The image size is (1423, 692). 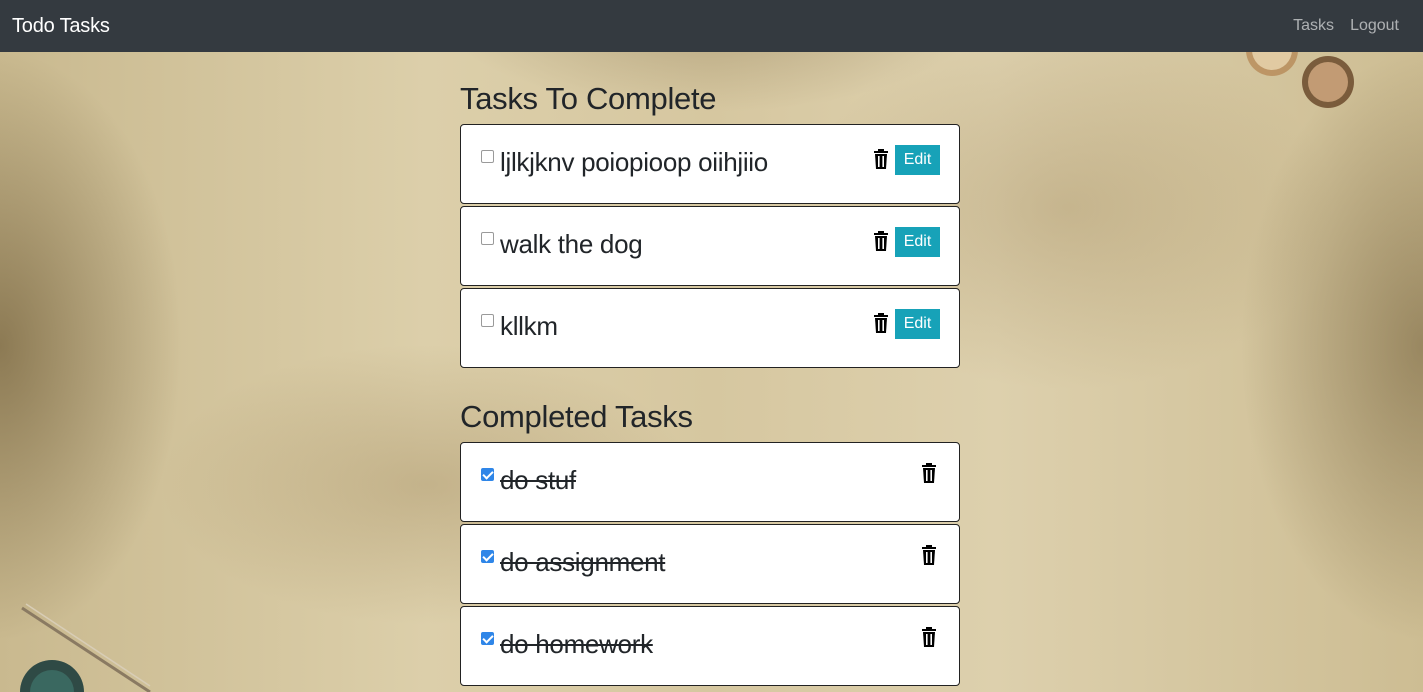 What do you see at coordinates (710, 246) in the screenshot?
I see `todo-task-item: walk the dog Edit` at bounding box center [710, 246].